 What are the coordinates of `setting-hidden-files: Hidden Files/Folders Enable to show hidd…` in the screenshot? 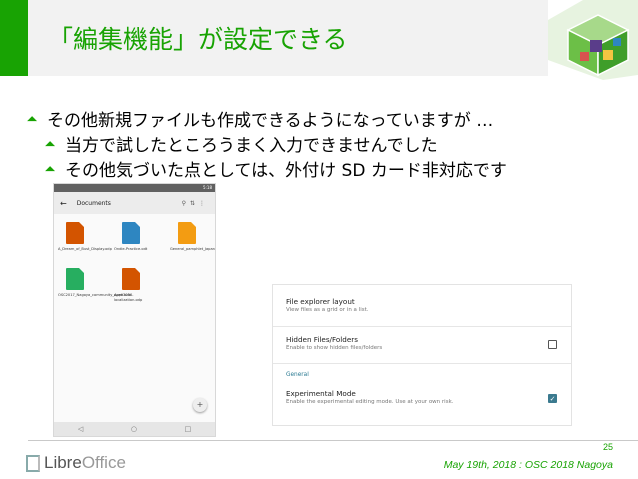 It's located at (422, 343).